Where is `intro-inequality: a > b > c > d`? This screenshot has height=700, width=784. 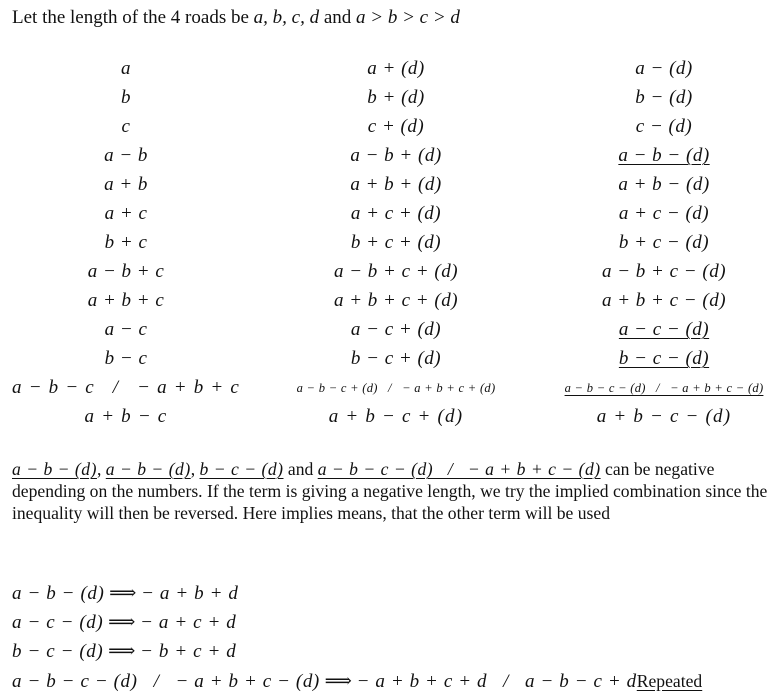
intro-inequality: a > b > c > d is located at coordinates (408, 17).